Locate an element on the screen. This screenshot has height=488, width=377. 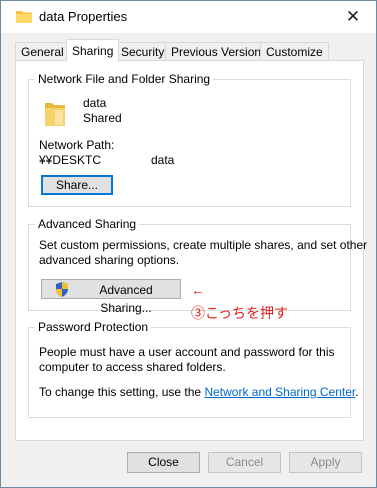
tab-previous-versions: Previous Versions is located at coordinates (219, 51).